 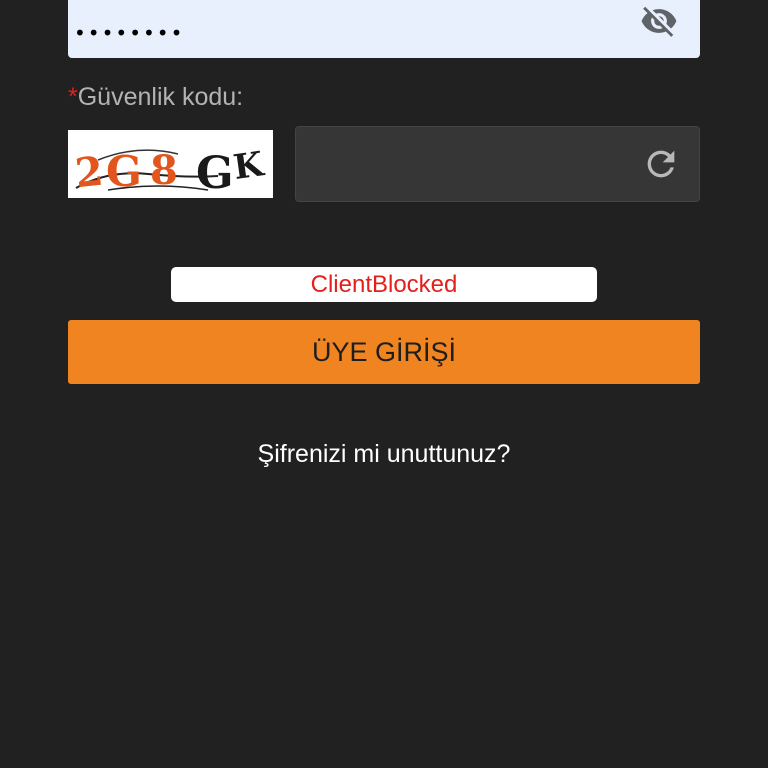 I want to click on login-button: ÜYE GİRİŞİ, so click(x=384, y=352).